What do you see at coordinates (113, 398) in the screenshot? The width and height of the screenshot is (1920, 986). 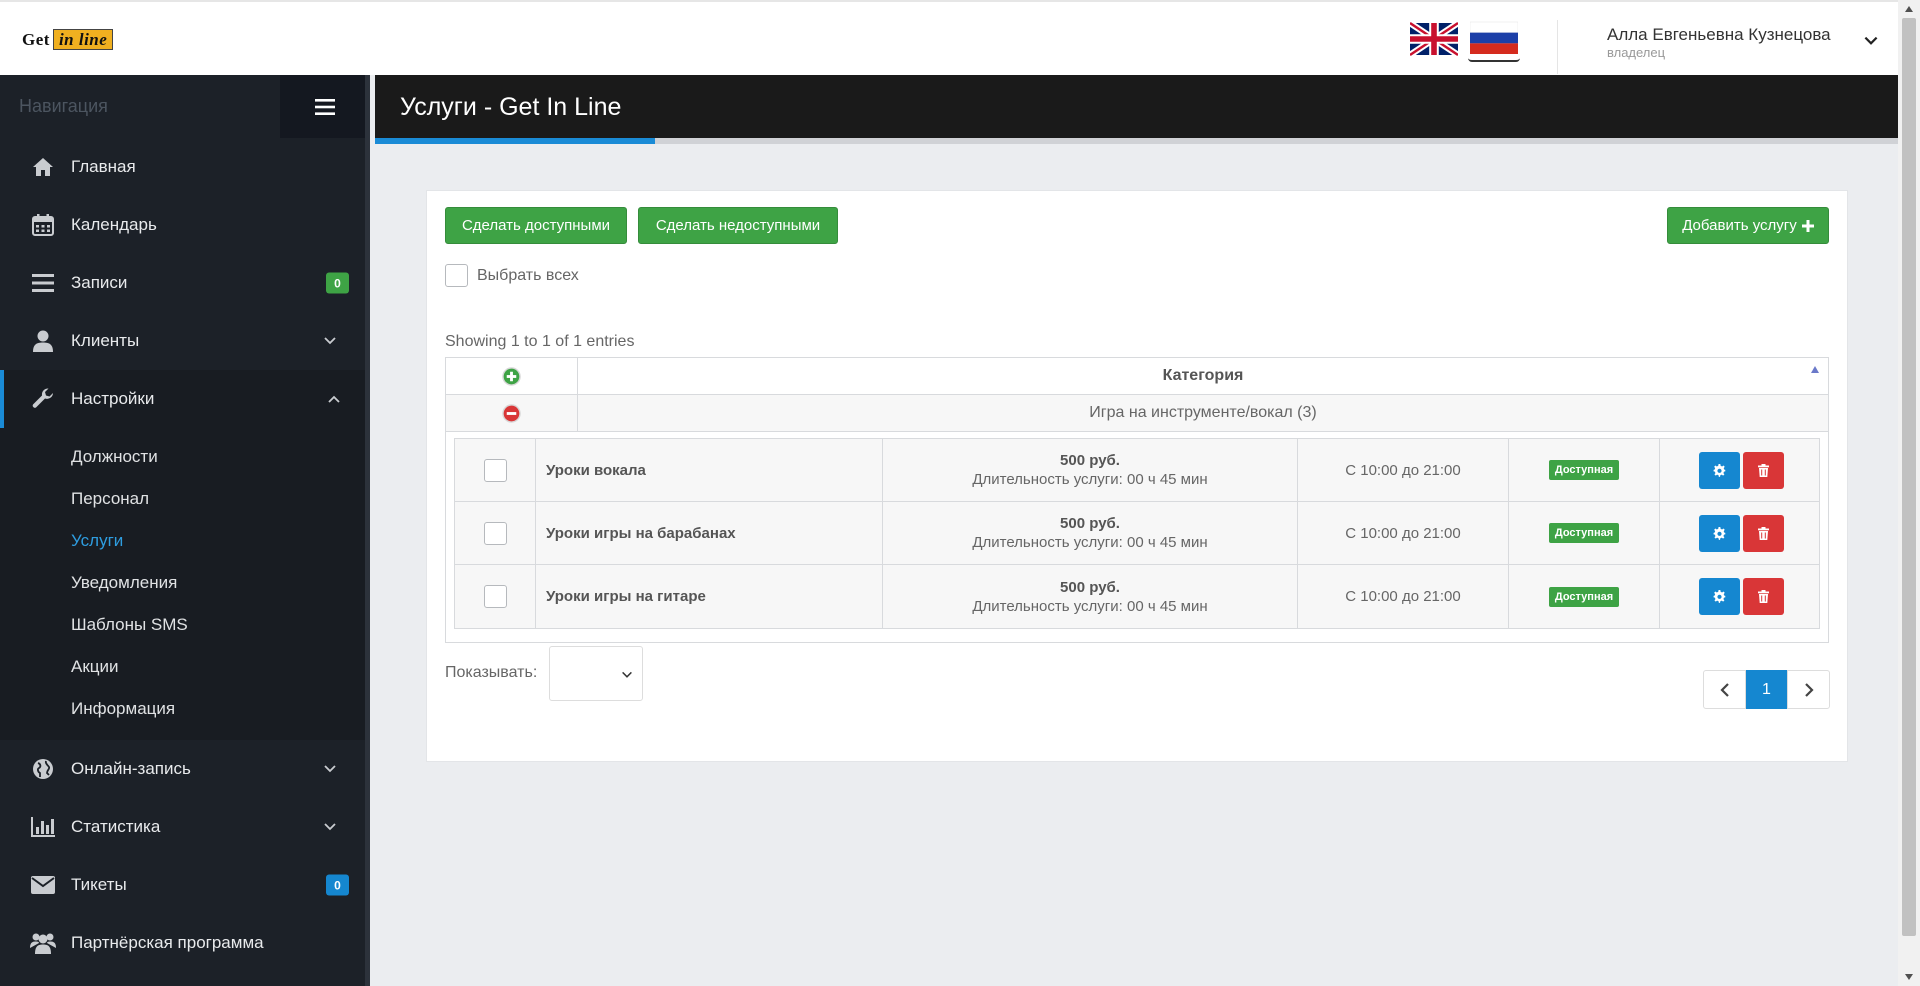 I see `sidebar-item-label: Настройки` at bounding box center [113, 398].